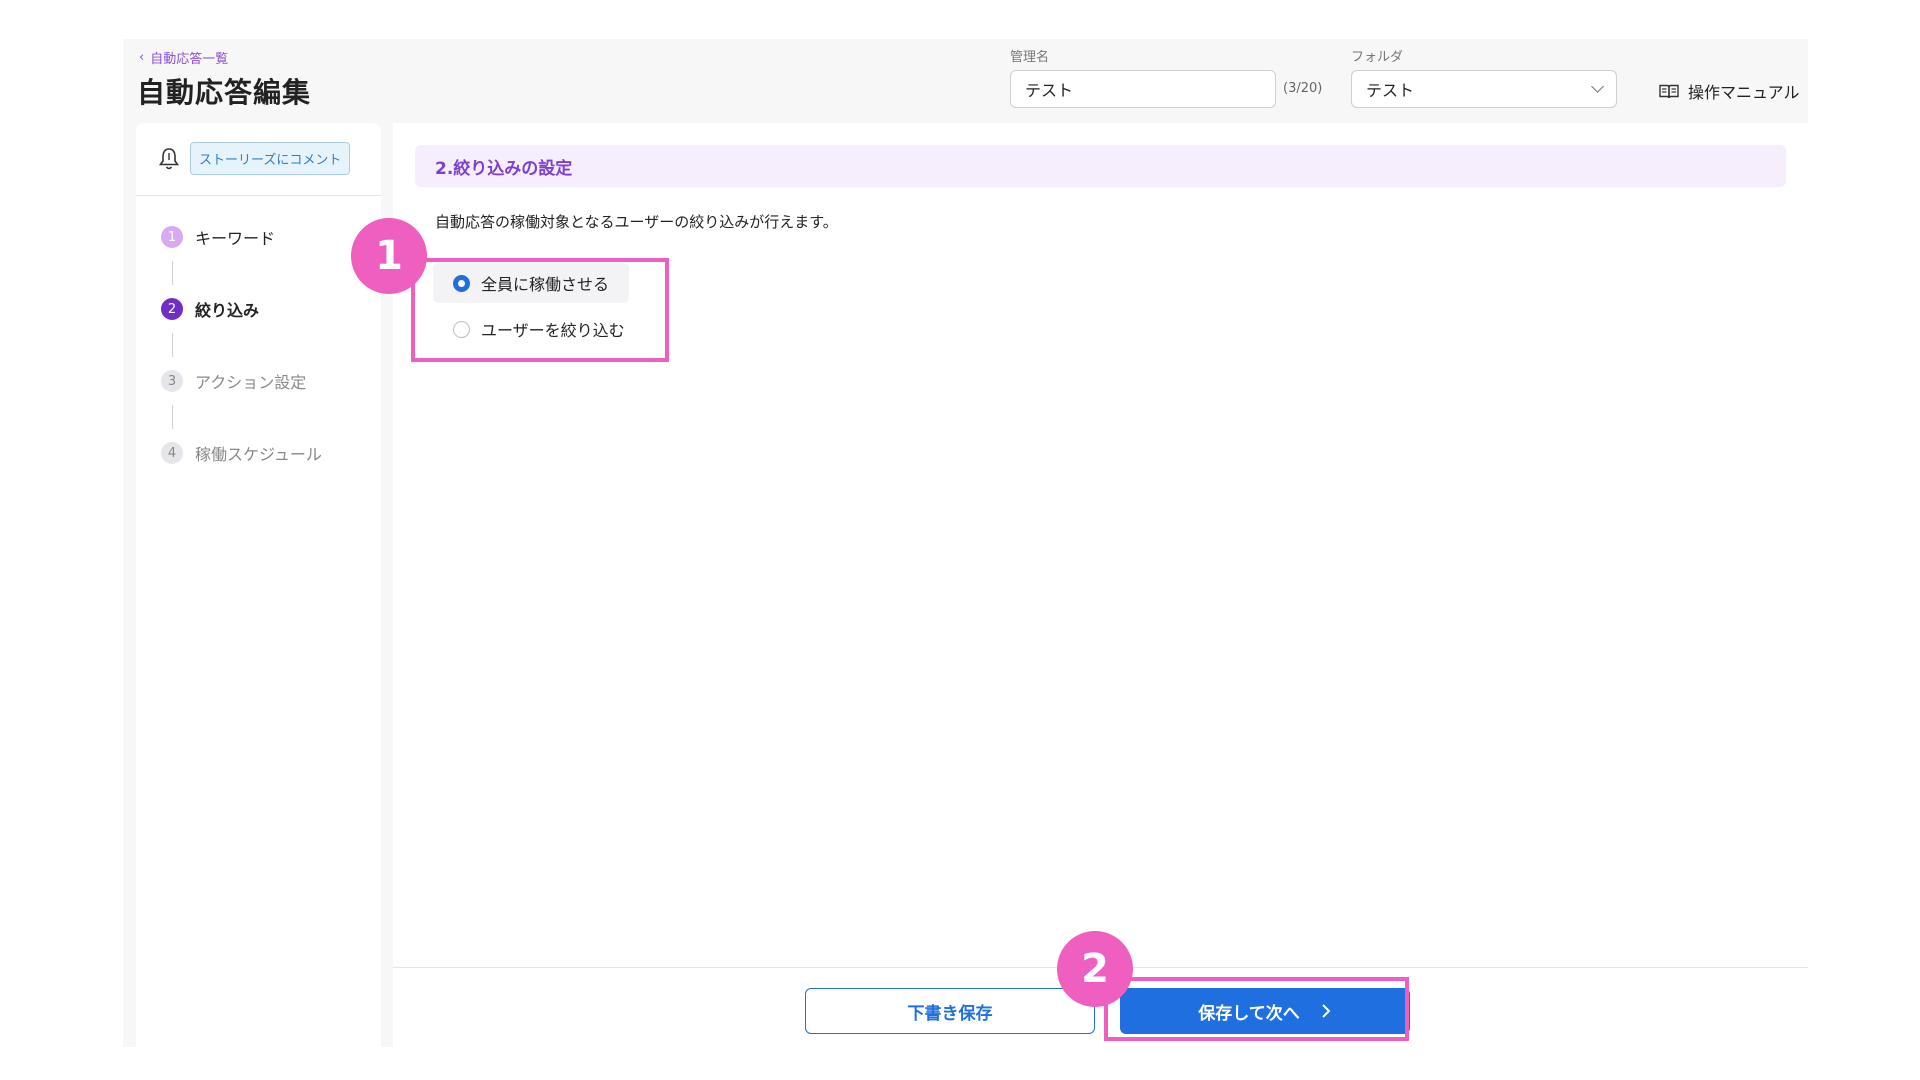  I want to click on annotation-highlight-next, so click(1256, 1009).